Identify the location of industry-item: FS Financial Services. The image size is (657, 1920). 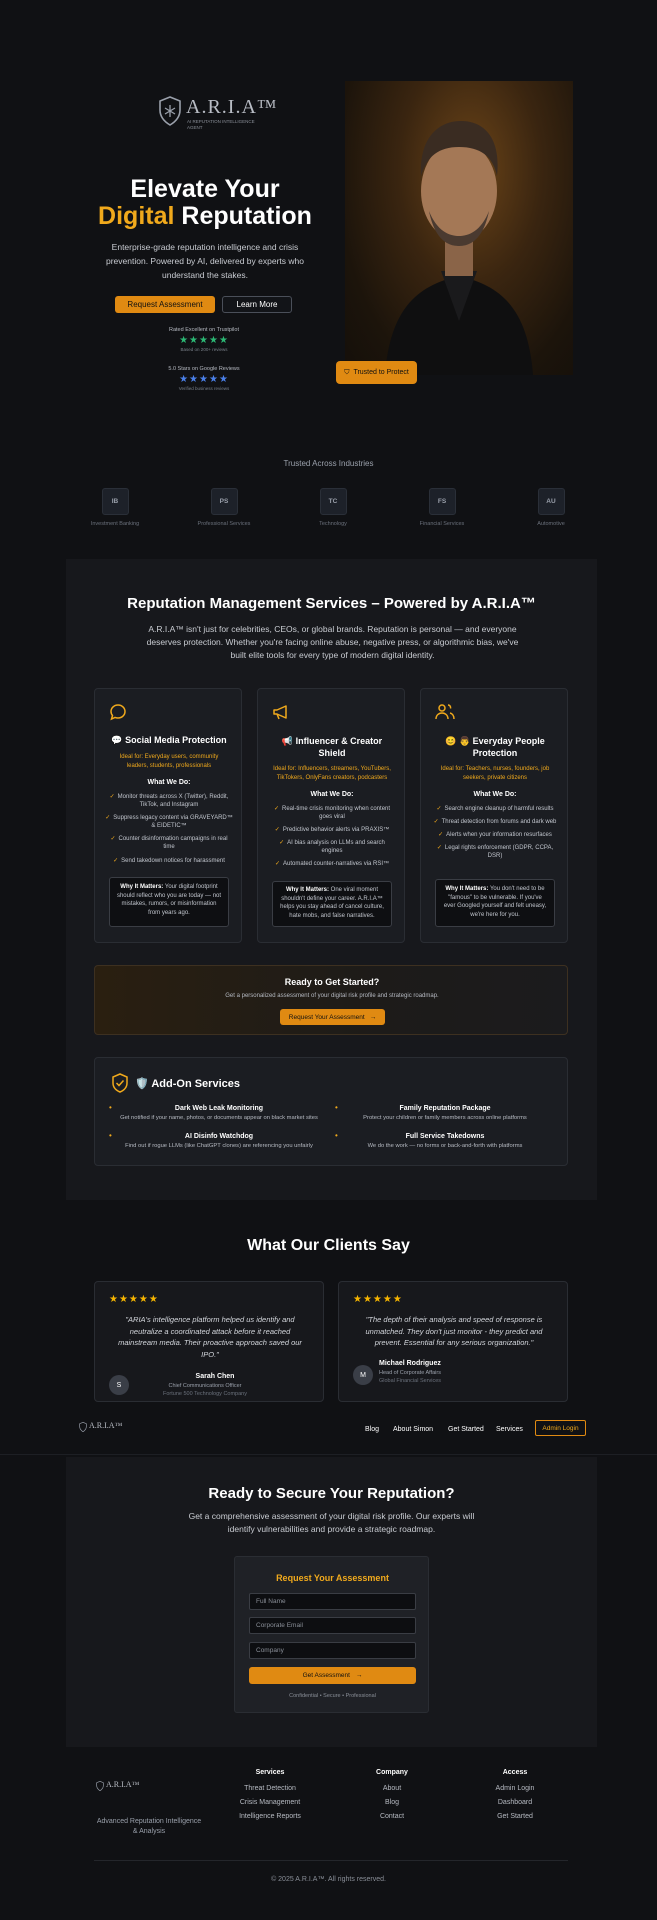
(442, 510).